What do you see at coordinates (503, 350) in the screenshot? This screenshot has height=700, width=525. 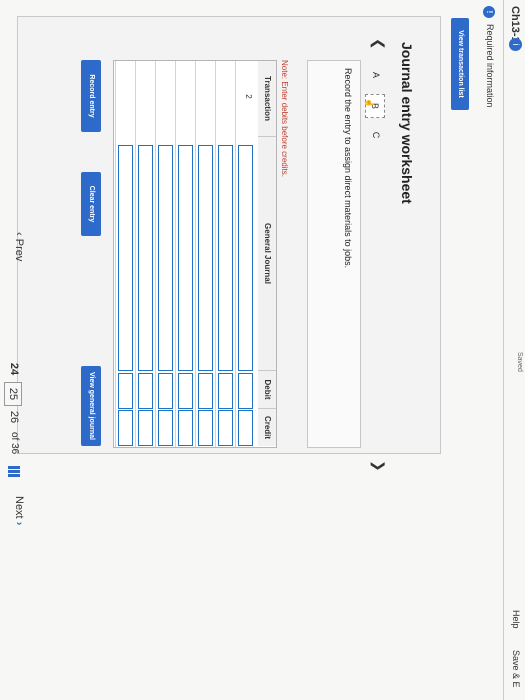 I see `header-divider` at bounding box center [503, 350].